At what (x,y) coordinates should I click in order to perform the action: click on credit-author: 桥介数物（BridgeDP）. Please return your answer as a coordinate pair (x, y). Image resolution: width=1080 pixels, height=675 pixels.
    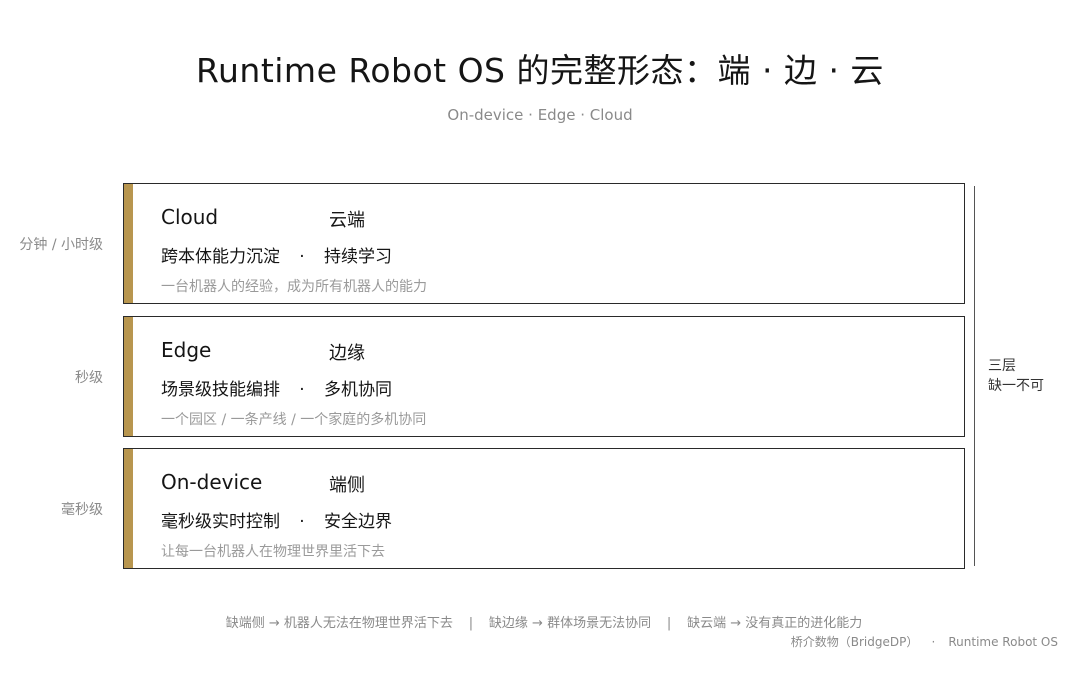
    Looking at the image, I should click on (854, 642).